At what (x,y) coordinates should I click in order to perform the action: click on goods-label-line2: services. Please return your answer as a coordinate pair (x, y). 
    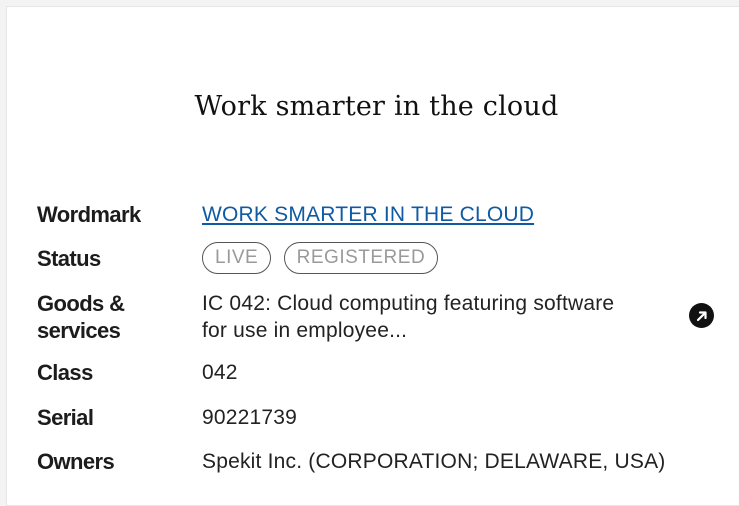
    Looking at the image, I should click on (79, 330).